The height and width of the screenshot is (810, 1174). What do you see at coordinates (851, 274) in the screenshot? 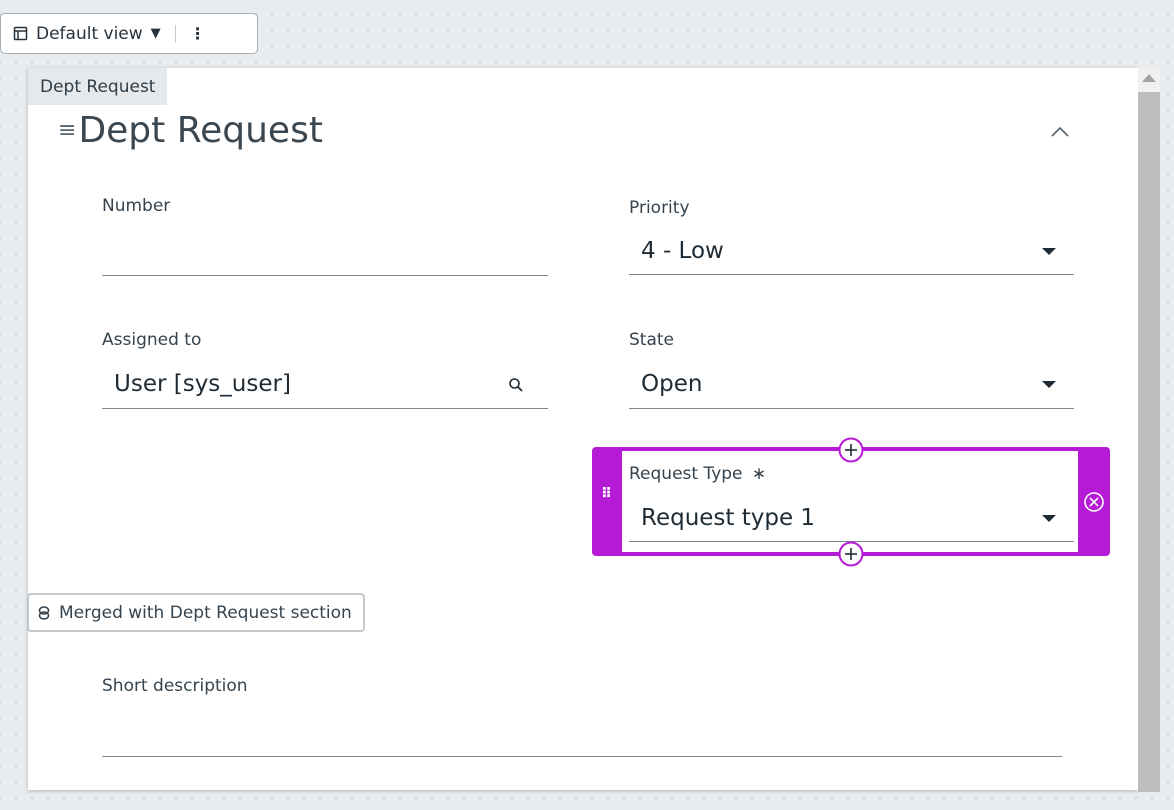
I see `priority-underline` at bounding box center [851, 274].